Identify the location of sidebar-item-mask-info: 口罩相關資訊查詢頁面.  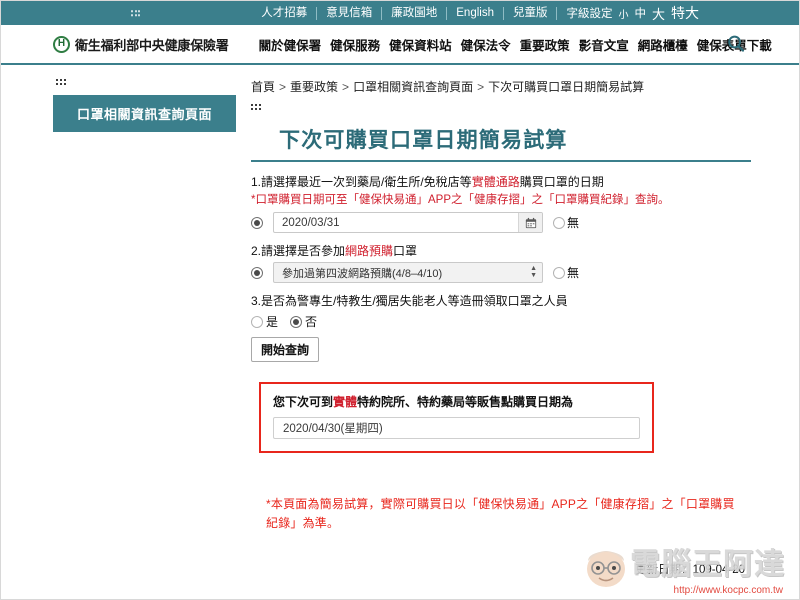
(144, 113).